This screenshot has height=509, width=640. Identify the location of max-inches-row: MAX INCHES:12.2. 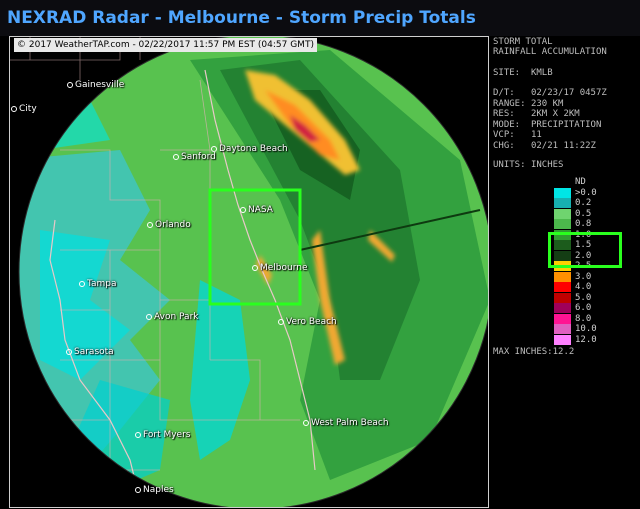
(533, 352).